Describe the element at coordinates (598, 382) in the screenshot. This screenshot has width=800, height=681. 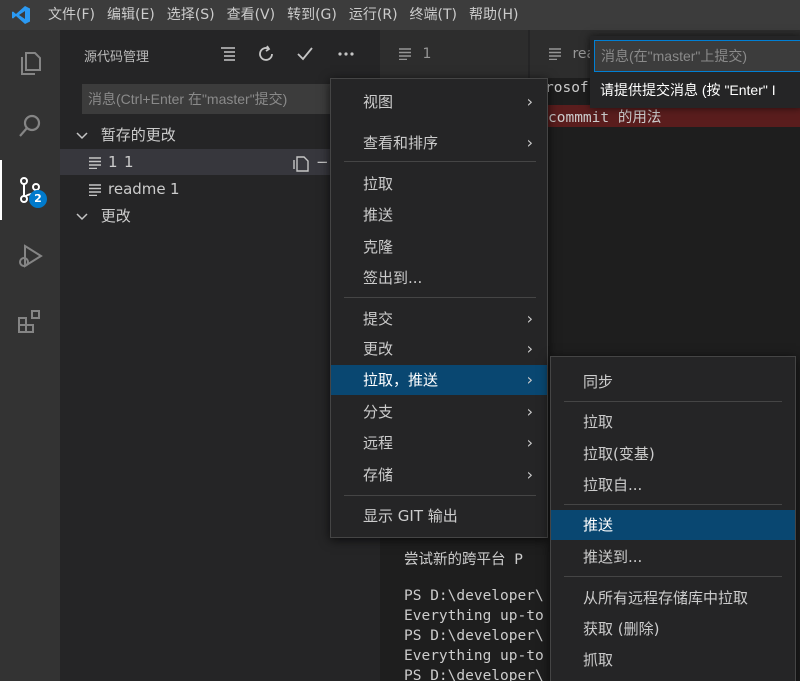
I see `menu-item-label: 同步` at that location.